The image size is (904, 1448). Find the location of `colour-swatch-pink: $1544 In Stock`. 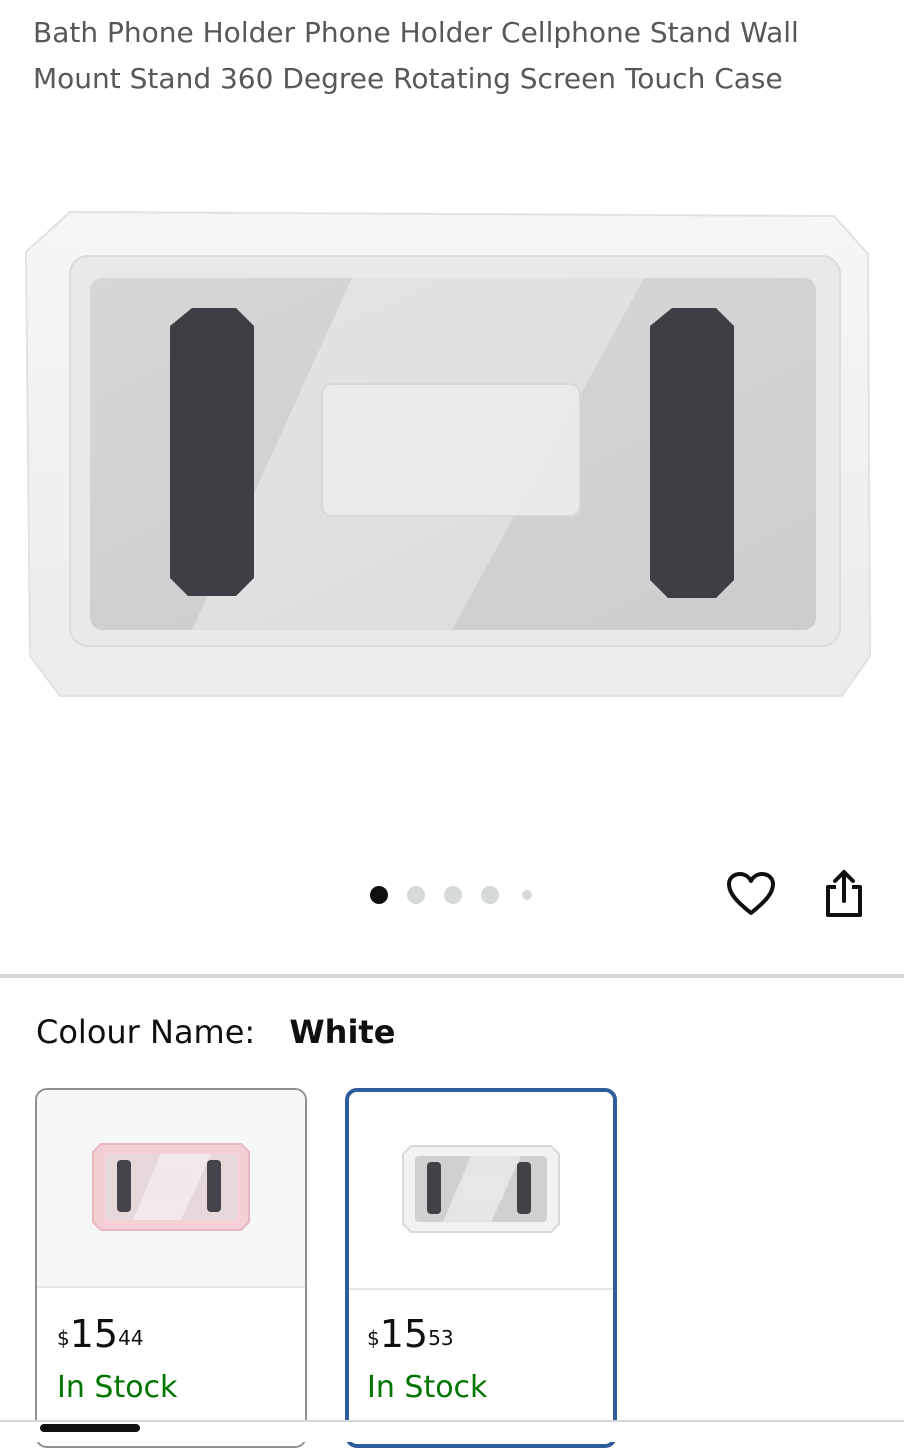

colour-swatch-pink: $1544 In Stock is located at coordinates (171, 1268).